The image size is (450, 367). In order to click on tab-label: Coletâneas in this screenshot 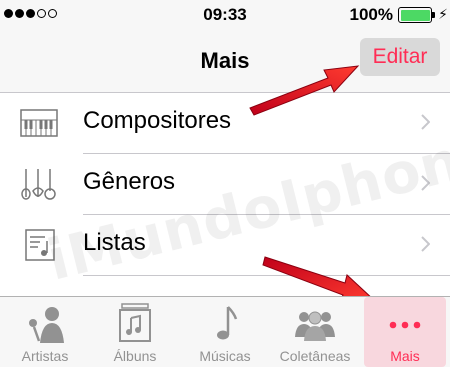, I will do `click(315, 356)`.